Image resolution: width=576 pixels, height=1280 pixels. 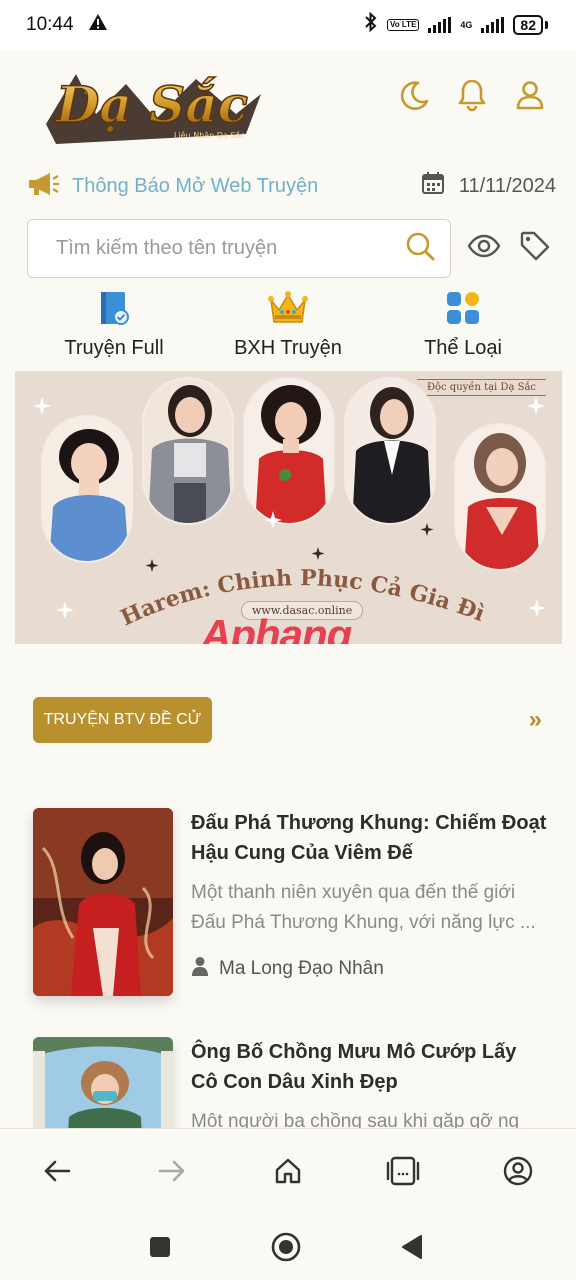 I want to click on profile-circle-icon, so click(x=518, y=1171).